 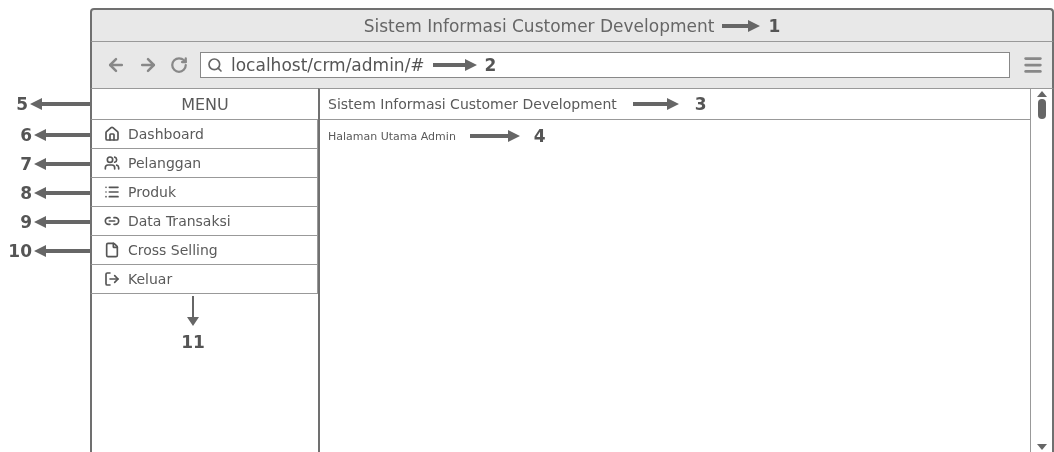 I want to click on scroll-down-icon, so click(x=1041, y=447).